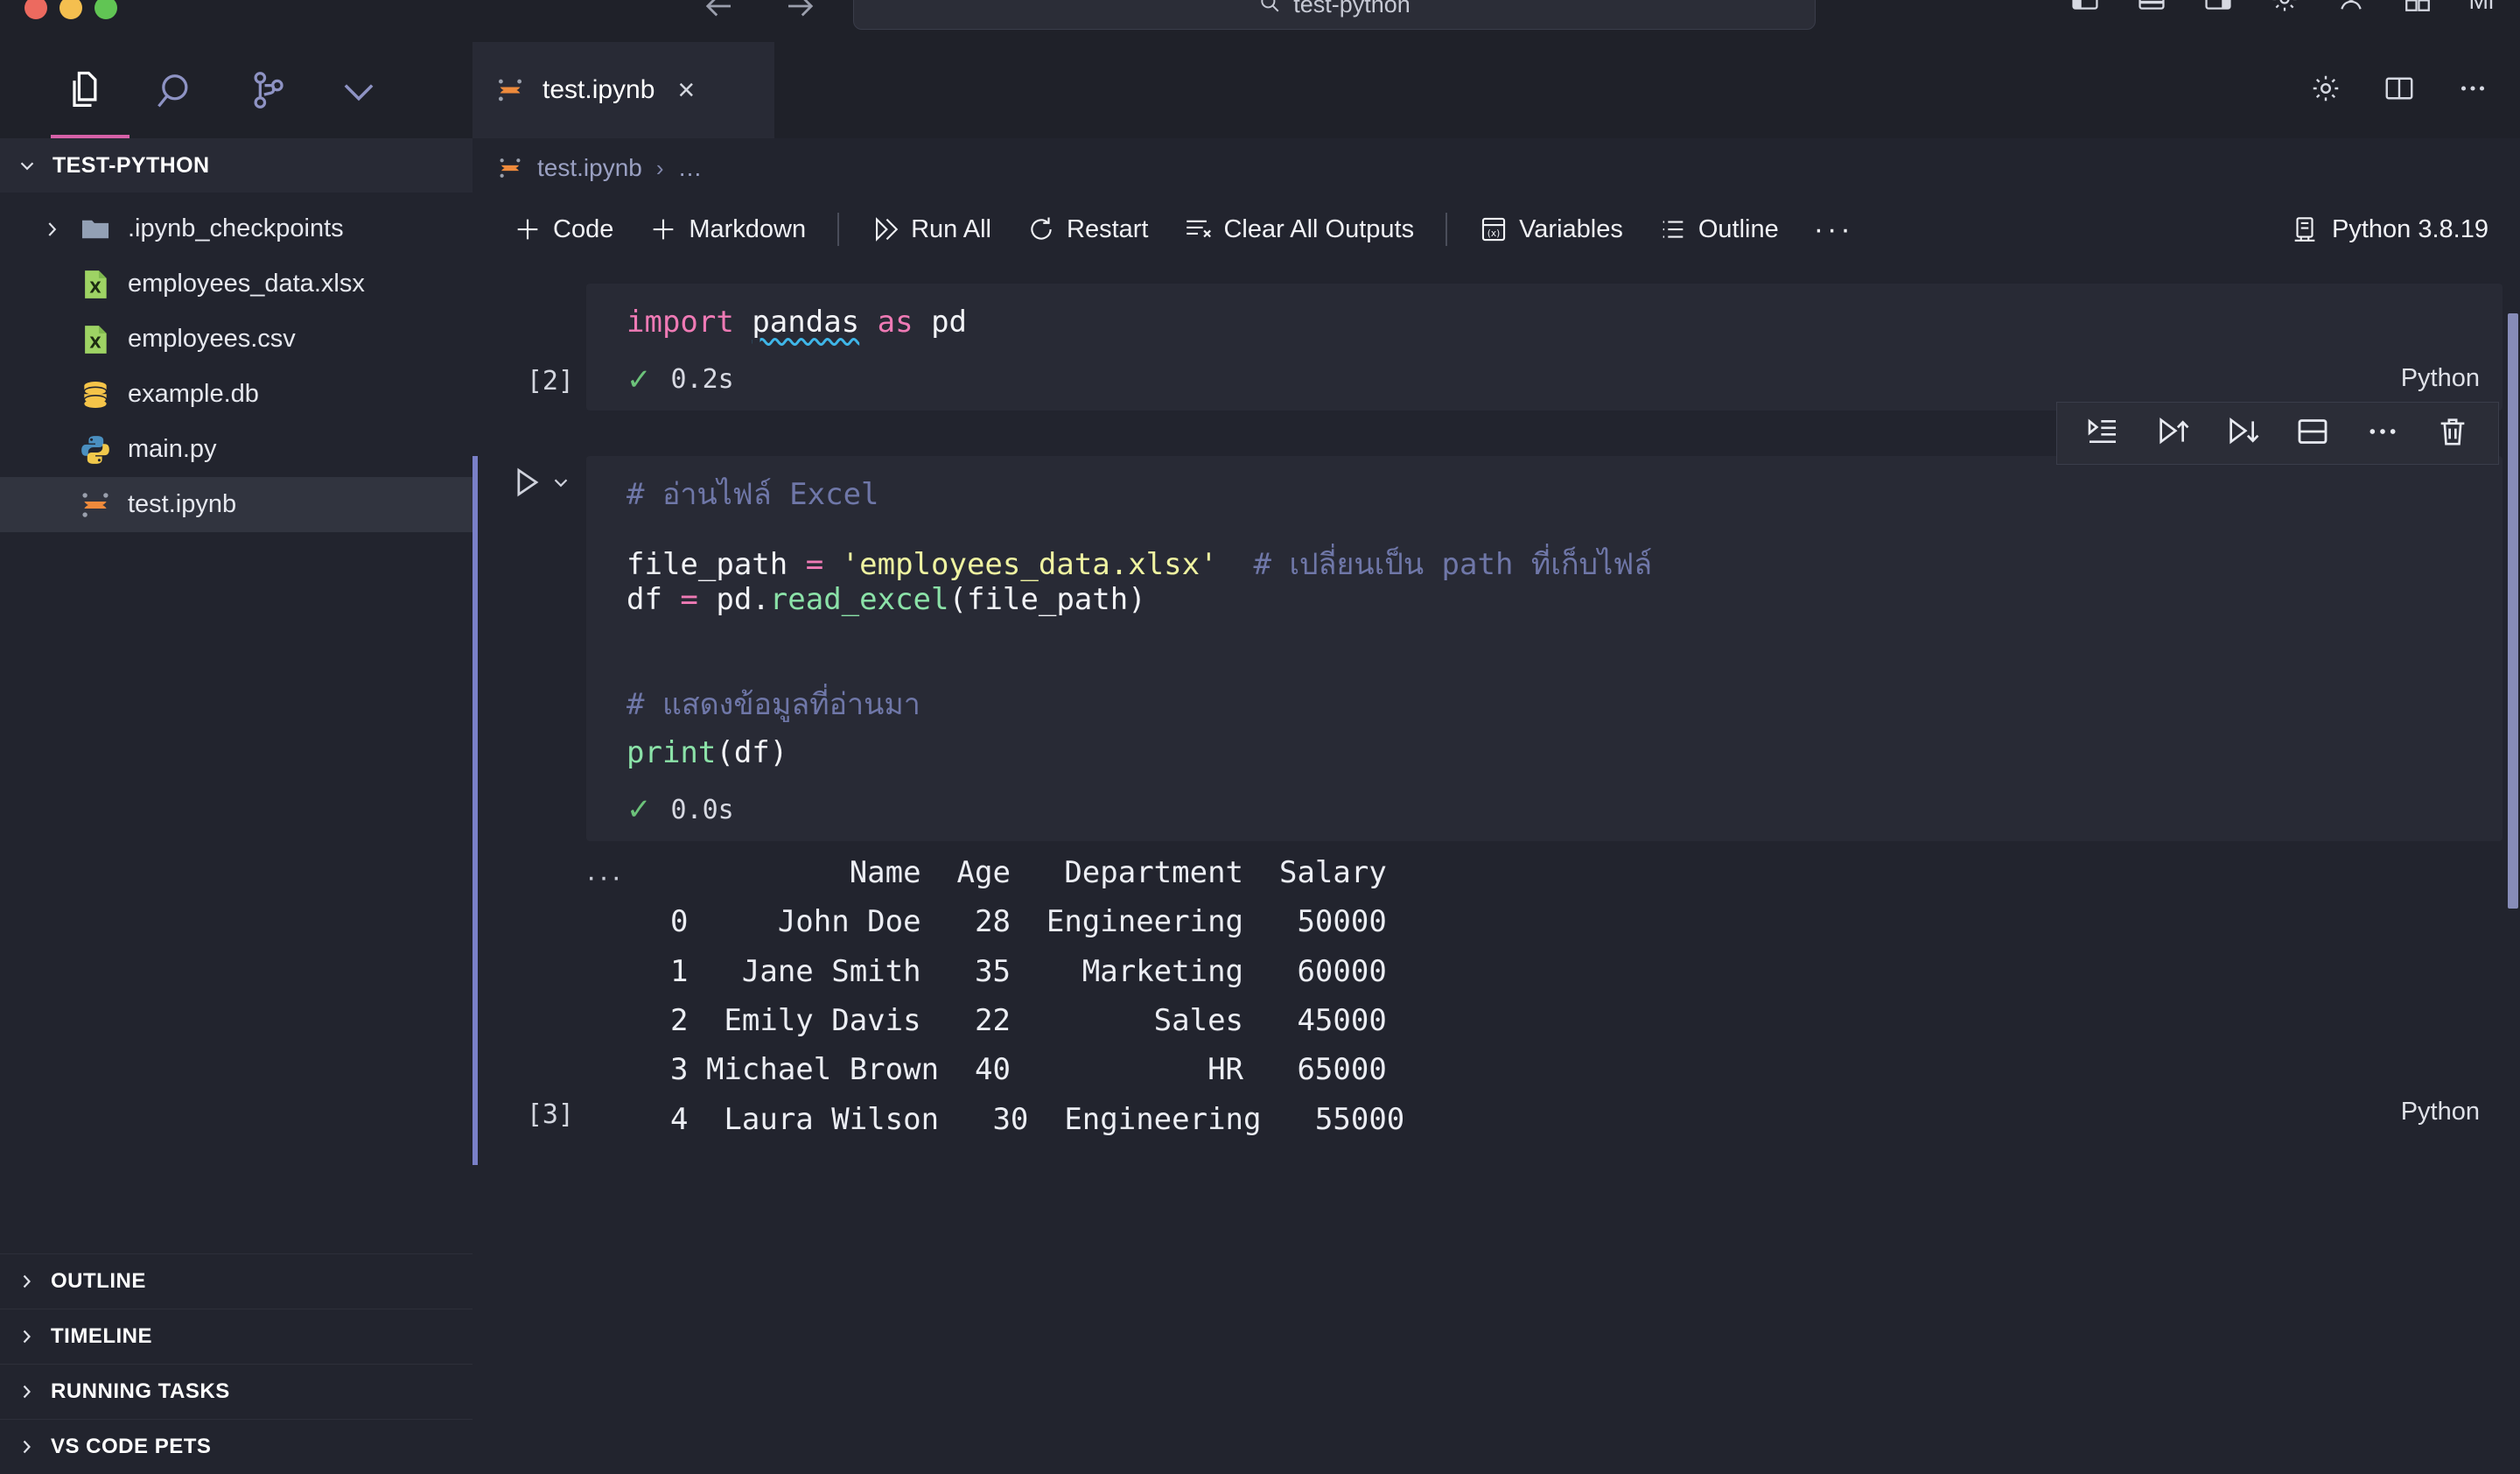 The width and height of the screenshot is (2520, 1474). Describe the element at coordinates (101, 1336) in the screenshot. I see `panel-label: TIMELINE` at that location.